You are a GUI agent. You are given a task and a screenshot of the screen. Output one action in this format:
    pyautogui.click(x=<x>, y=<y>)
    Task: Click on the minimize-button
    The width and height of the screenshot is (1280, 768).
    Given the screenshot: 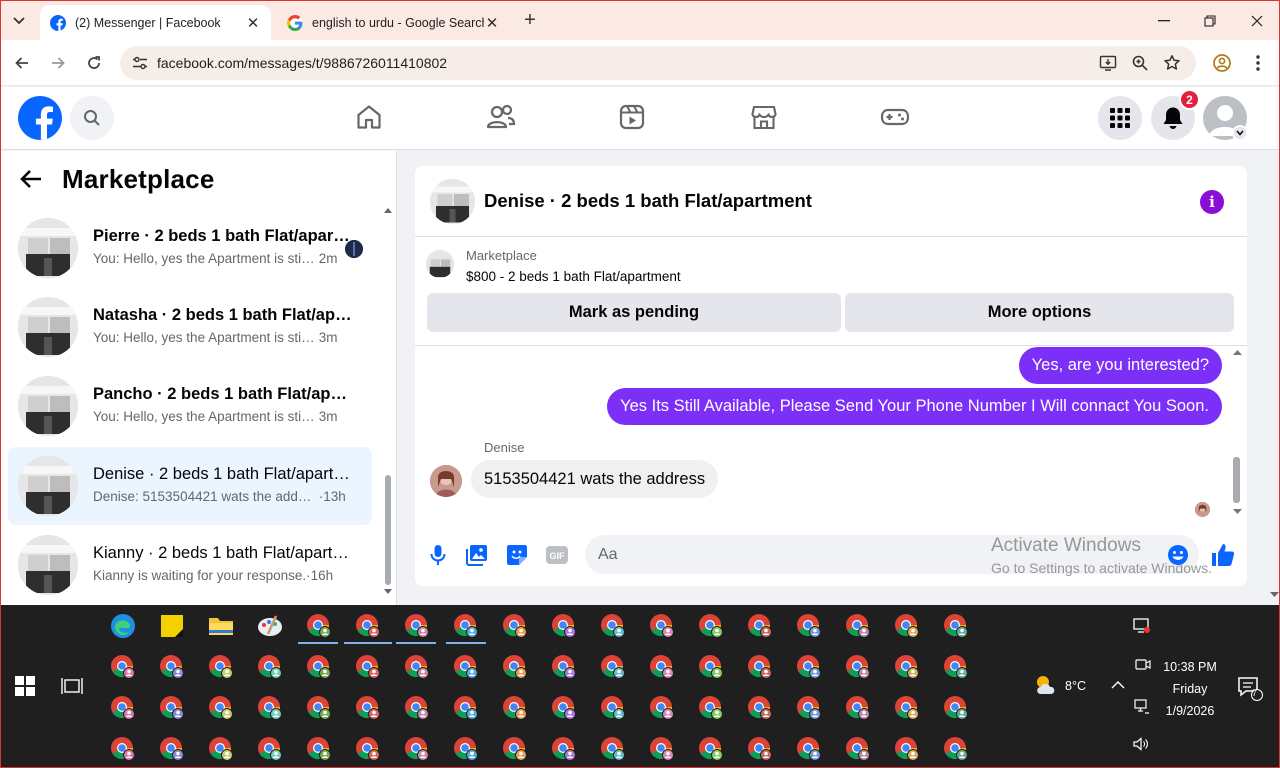 What is the action you would take?
    pyautogui.click(x=1164, y=21)
    